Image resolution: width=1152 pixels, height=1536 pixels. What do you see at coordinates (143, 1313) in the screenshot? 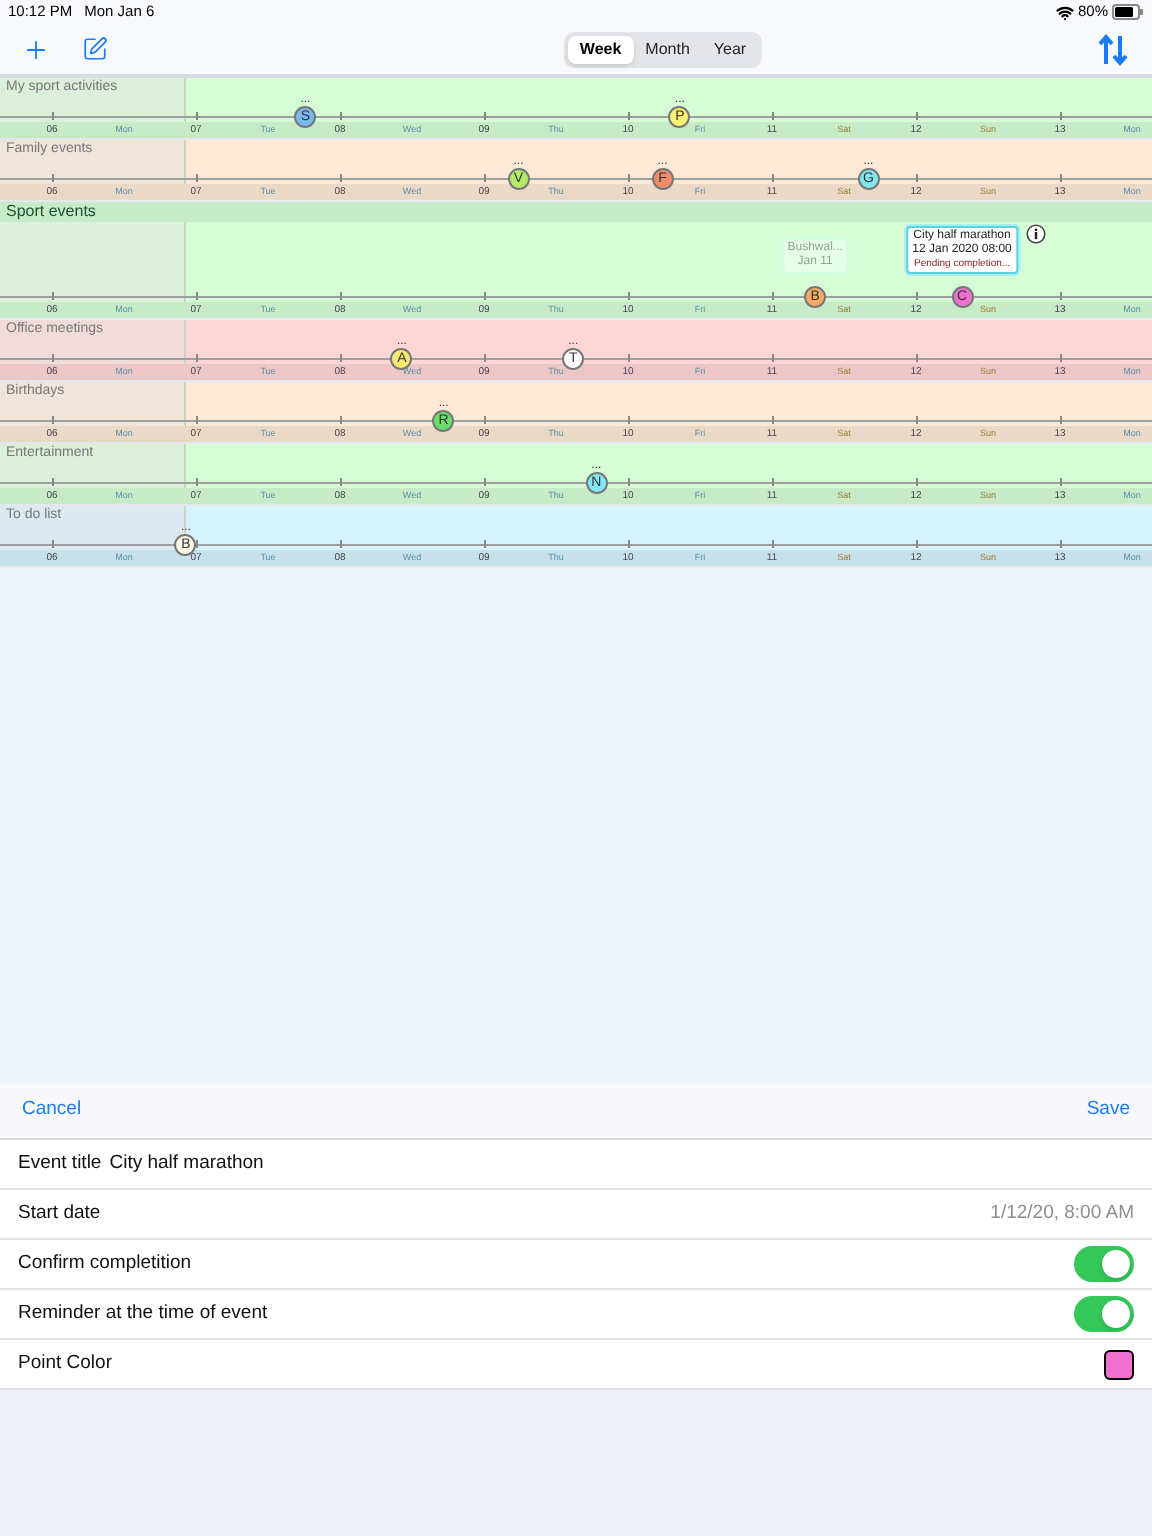
I see `row-label: Reminder at the time of event` at bounding box center [143, 1313].